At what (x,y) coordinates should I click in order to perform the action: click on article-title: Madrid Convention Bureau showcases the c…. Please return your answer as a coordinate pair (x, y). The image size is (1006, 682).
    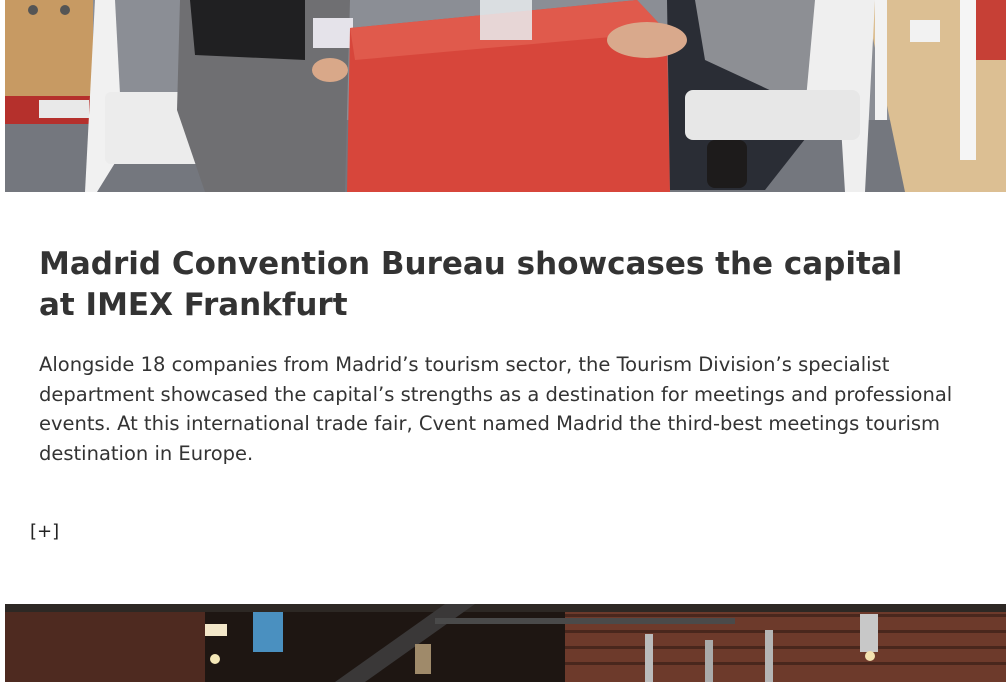
    Looking at the image, I should click on (471, 284).